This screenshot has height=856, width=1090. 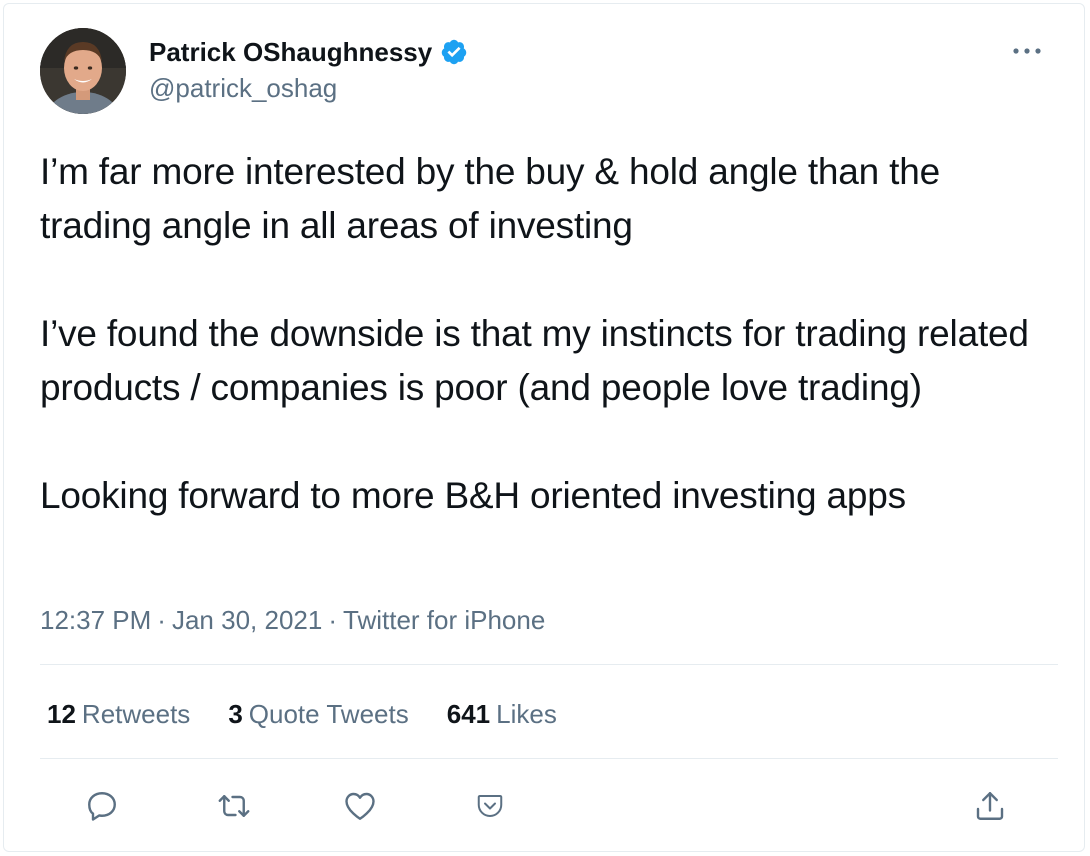 I want to click on avatar, so click(x=83, y=71).